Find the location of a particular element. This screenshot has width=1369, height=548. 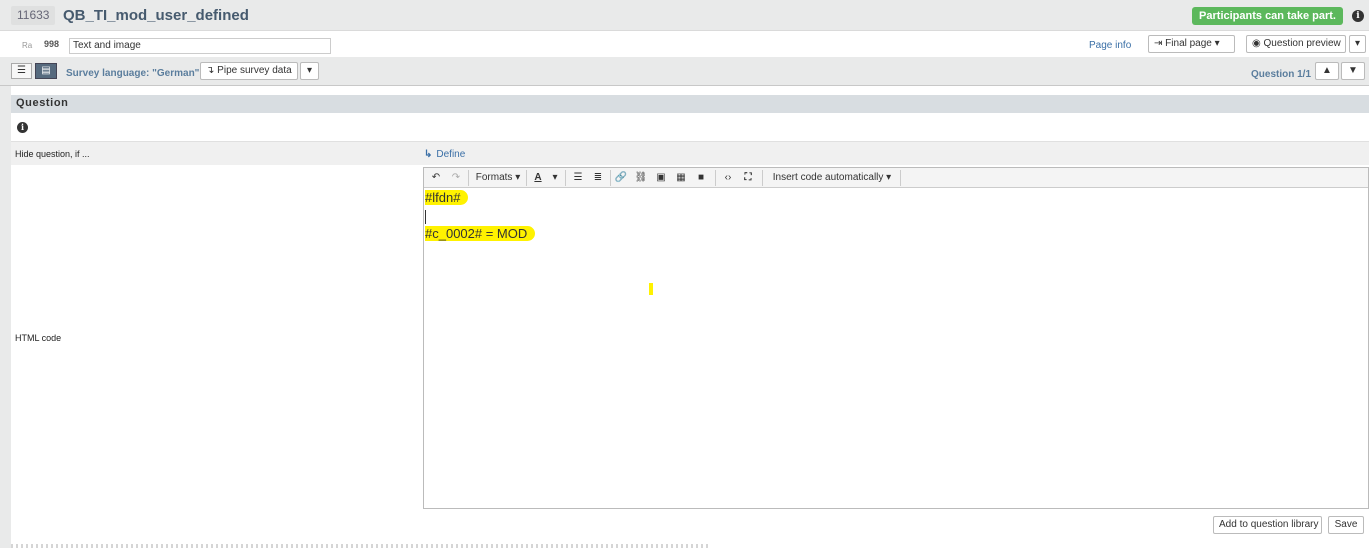

code-line-text: #lfdn# is located at coordinates (447, 197).